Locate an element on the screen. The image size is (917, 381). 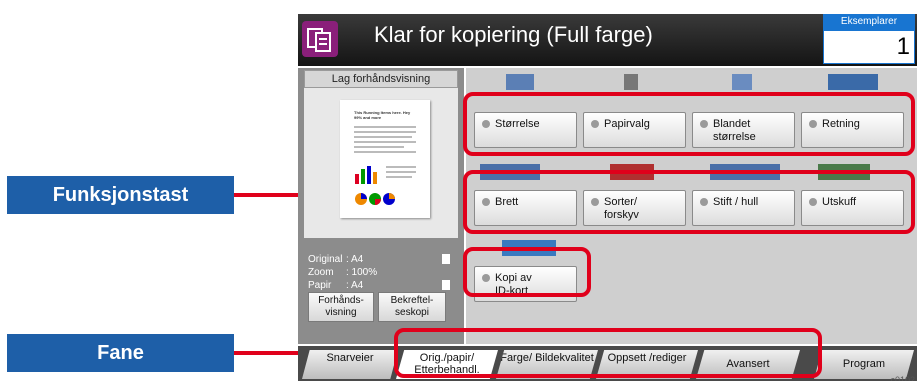
page-orientation-icon is located at coordinates (446, 259).